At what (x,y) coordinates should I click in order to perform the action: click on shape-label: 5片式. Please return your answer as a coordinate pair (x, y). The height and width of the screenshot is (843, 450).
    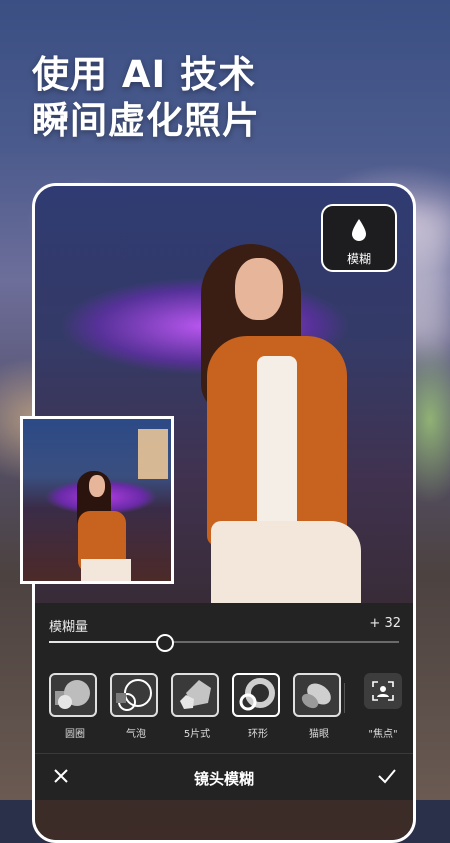
    Looking at the image, I should click on (197, 734).